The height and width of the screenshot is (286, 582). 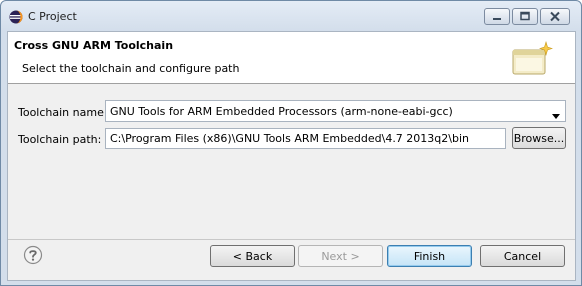 I want to click on page-description: Select the toolchain and configure path, so click(x=131, y=68).